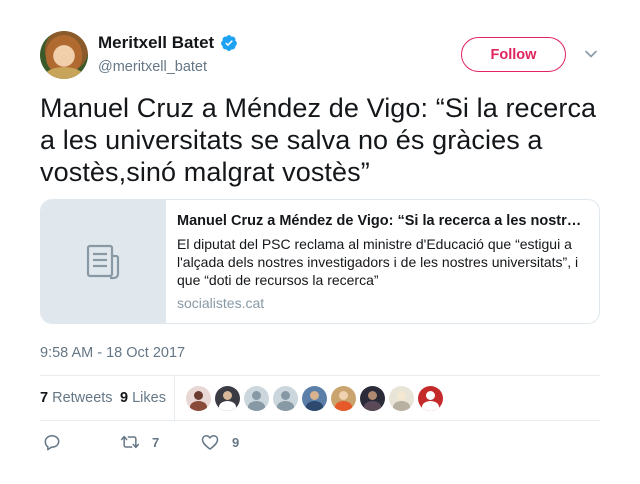 This screenshot has height=484, width=640. I want to click on tweet-timestamp: 9:58 AM - 18 Oct 2017, so click(112, 353).